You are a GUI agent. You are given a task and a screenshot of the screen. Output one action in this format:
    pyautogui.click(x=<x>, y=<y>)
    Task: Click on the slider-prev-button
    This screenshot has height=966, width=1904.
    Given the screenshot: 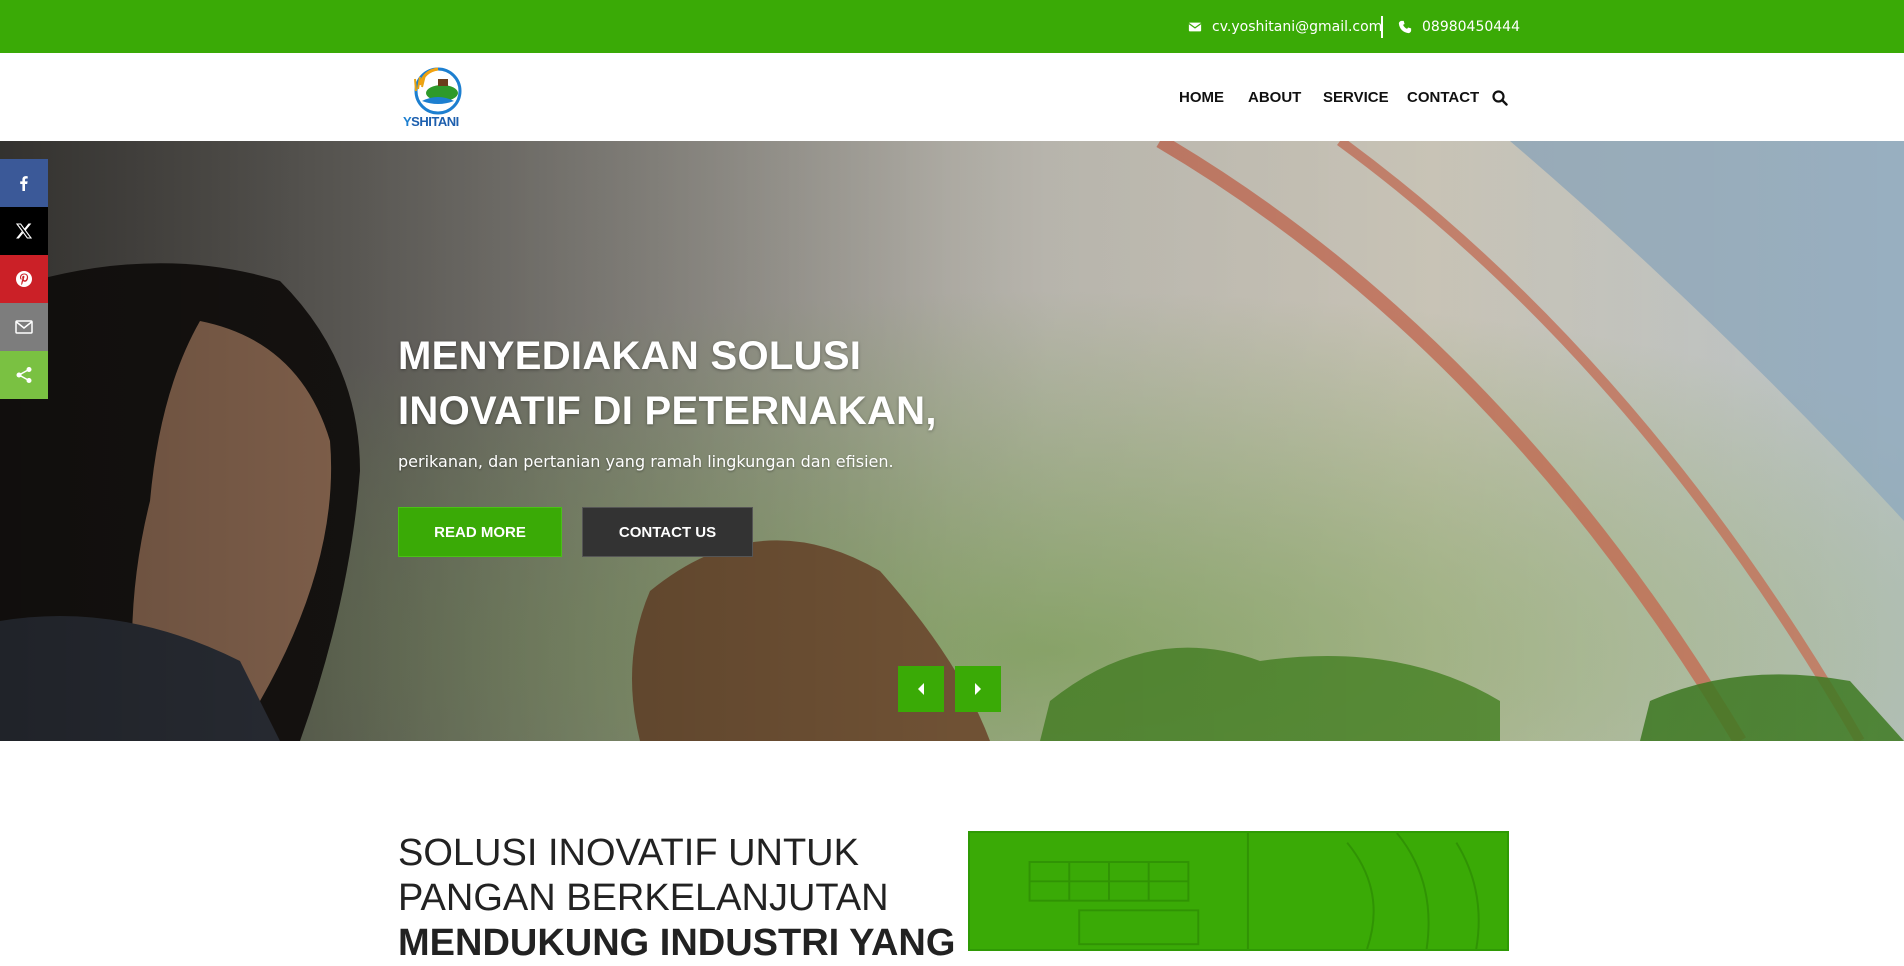 What is the action you would take?
    pyautogui.click(x=921, y=689)
    